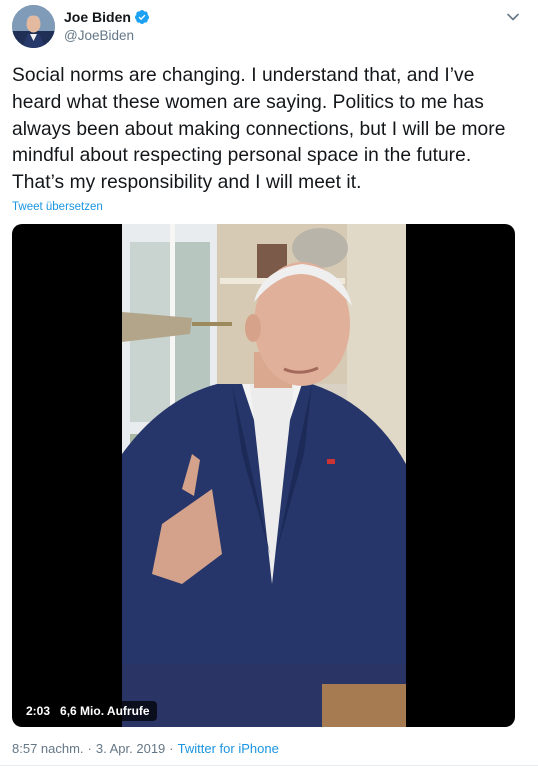  I want to click on author-block: Joe Biden @JoeBiden, so click(107, 25).